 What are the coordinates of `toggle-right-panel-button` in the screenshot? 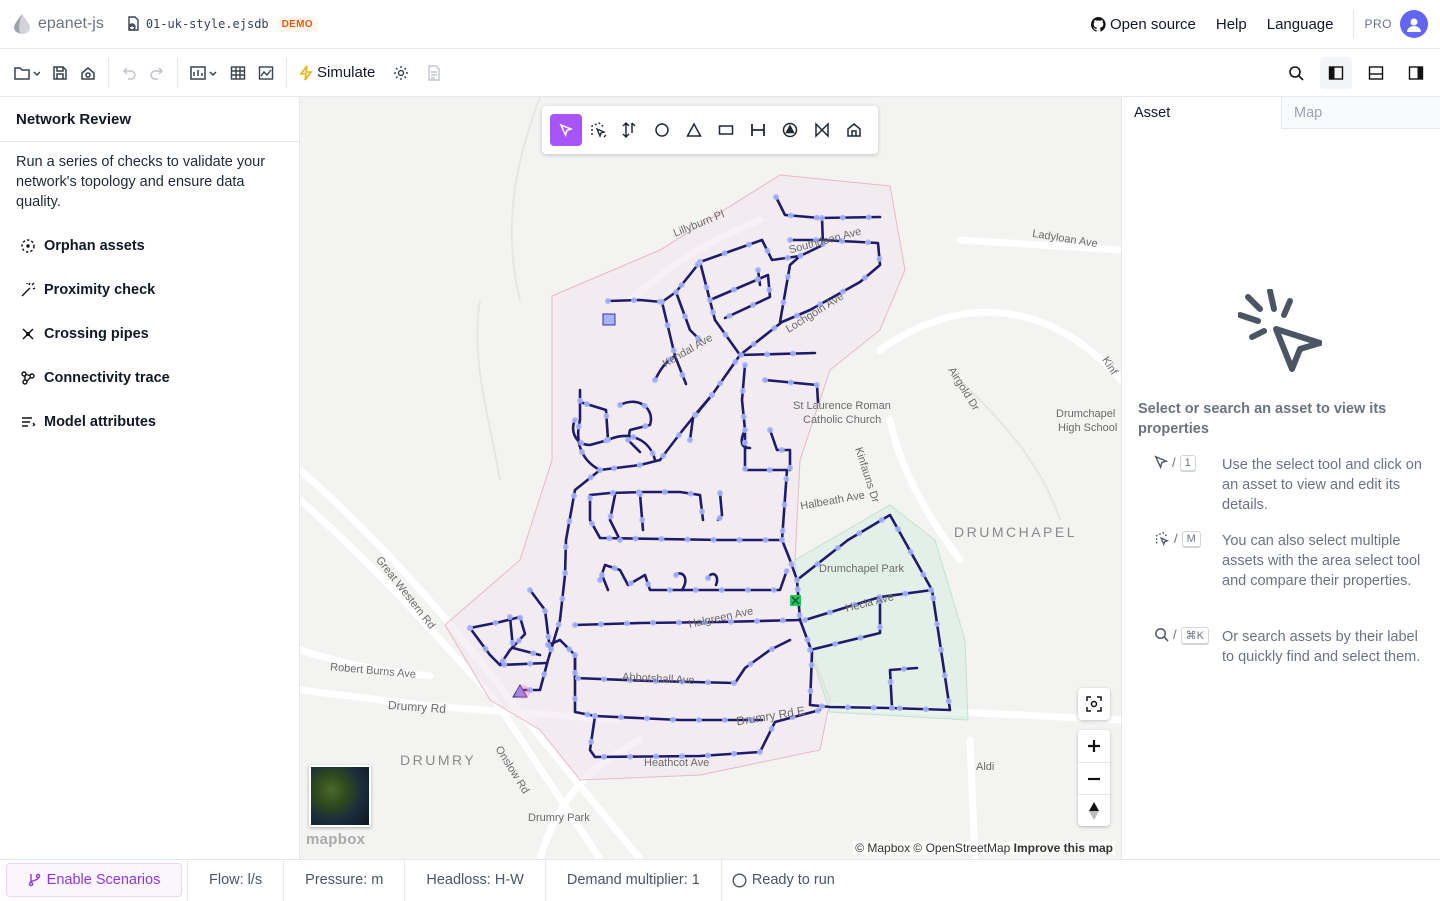 It's located at (1416, 73).